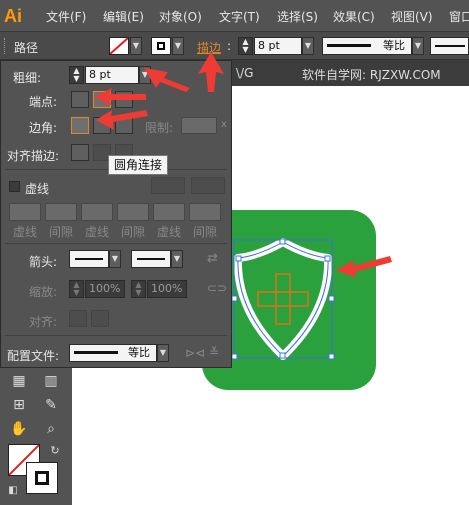  I want to click on dash-align-icon, so click(208, 185).